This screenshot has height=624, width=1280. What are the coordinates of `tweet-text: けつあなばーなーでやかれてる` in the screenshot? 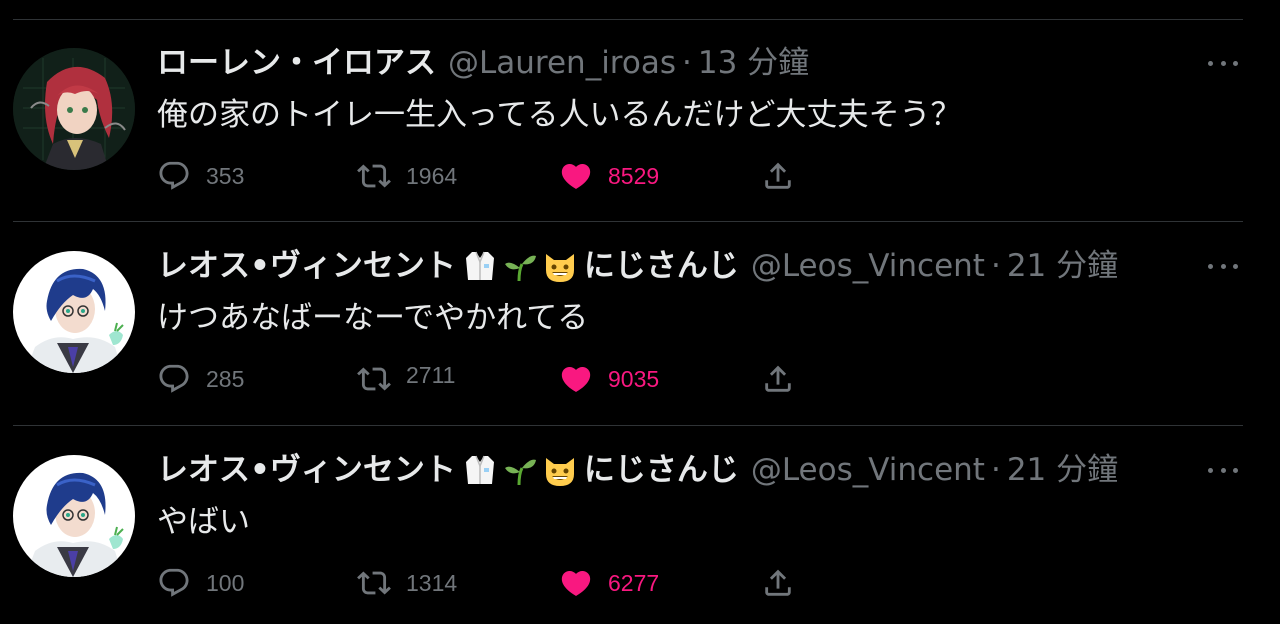 It's located at (373, 318).